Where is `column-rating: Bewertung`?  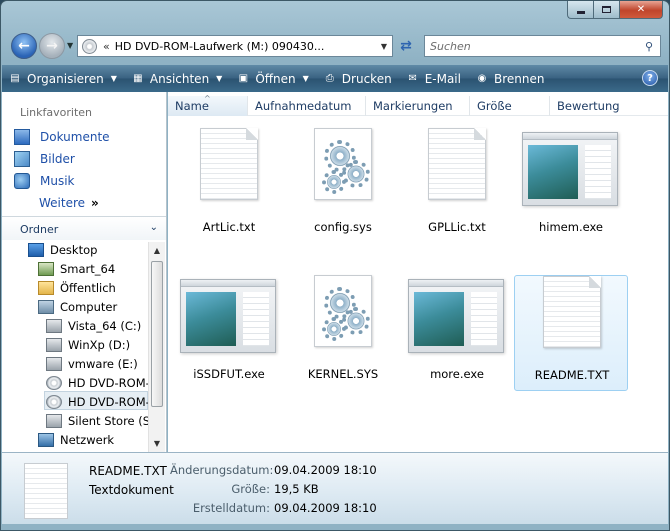 column-rating: Bewertung is located at coordinates (609, 106).